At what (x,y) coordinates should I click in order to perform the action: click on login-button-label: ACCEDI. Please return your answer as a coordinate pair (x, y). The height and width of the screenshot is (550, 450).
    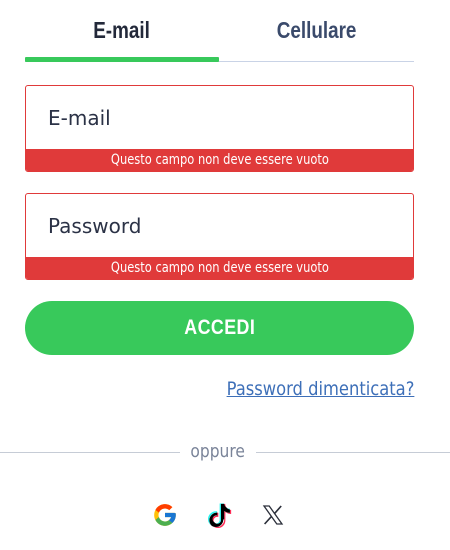
    Looking at the image, I should click on (219, 327).